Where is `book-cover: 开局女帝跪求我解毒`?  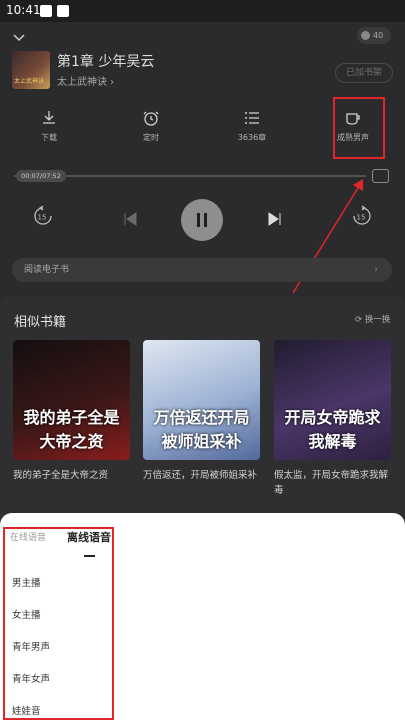
book-cover: 开局女帝跪求我解毒 is located at coordinates (332, 400).